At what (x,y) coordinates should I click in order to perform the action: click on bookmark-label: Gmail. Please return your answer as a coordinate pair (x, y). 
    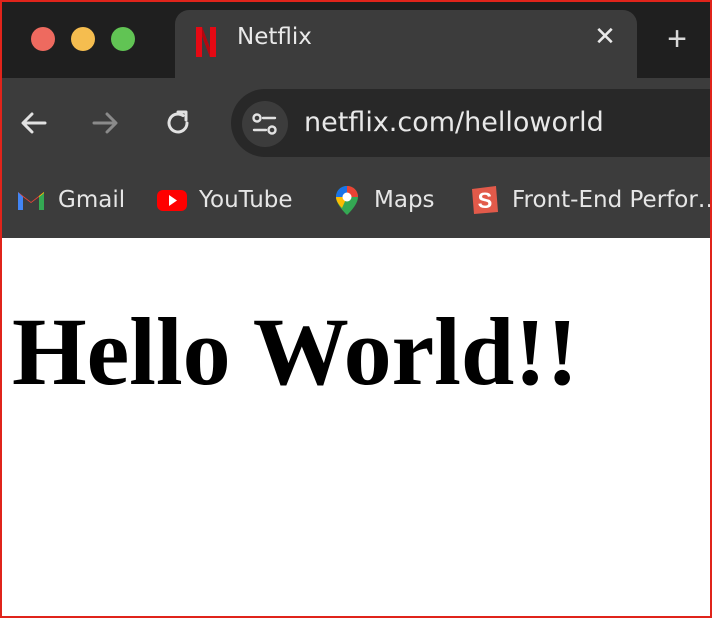
    Looking at the image, I should click on (92, 200).